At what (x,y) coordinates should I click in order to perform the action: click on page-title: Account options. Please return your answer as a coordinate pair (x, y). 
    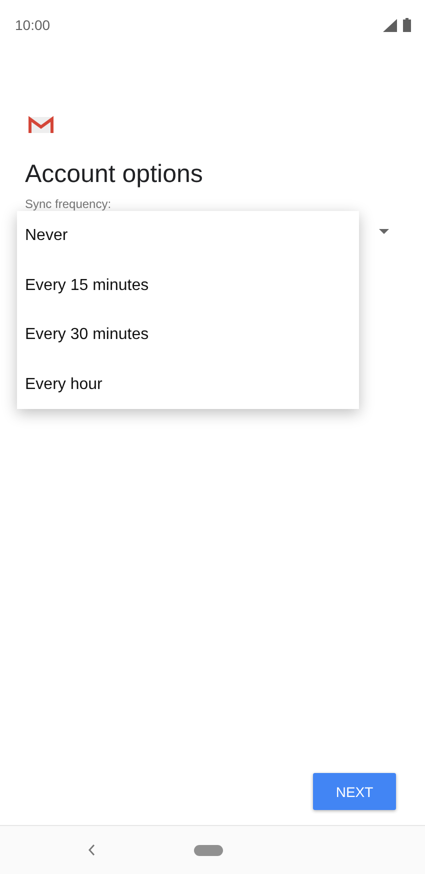
    Looking at the image, I should click on (114, 174).